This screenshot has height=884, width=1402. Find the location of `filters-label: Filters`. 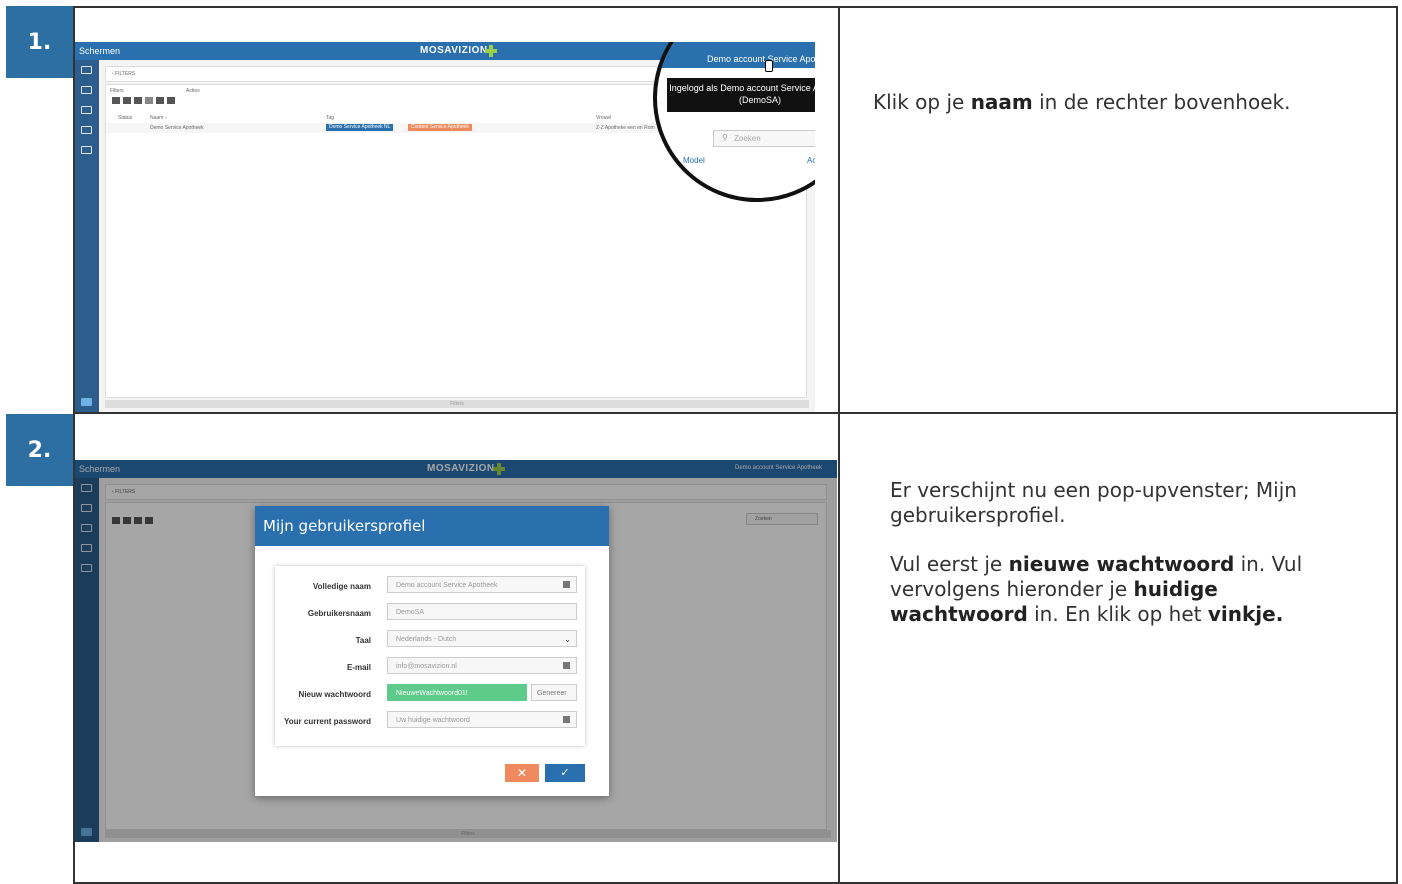

filters-label: Filters is located at coordinates (117, 91).